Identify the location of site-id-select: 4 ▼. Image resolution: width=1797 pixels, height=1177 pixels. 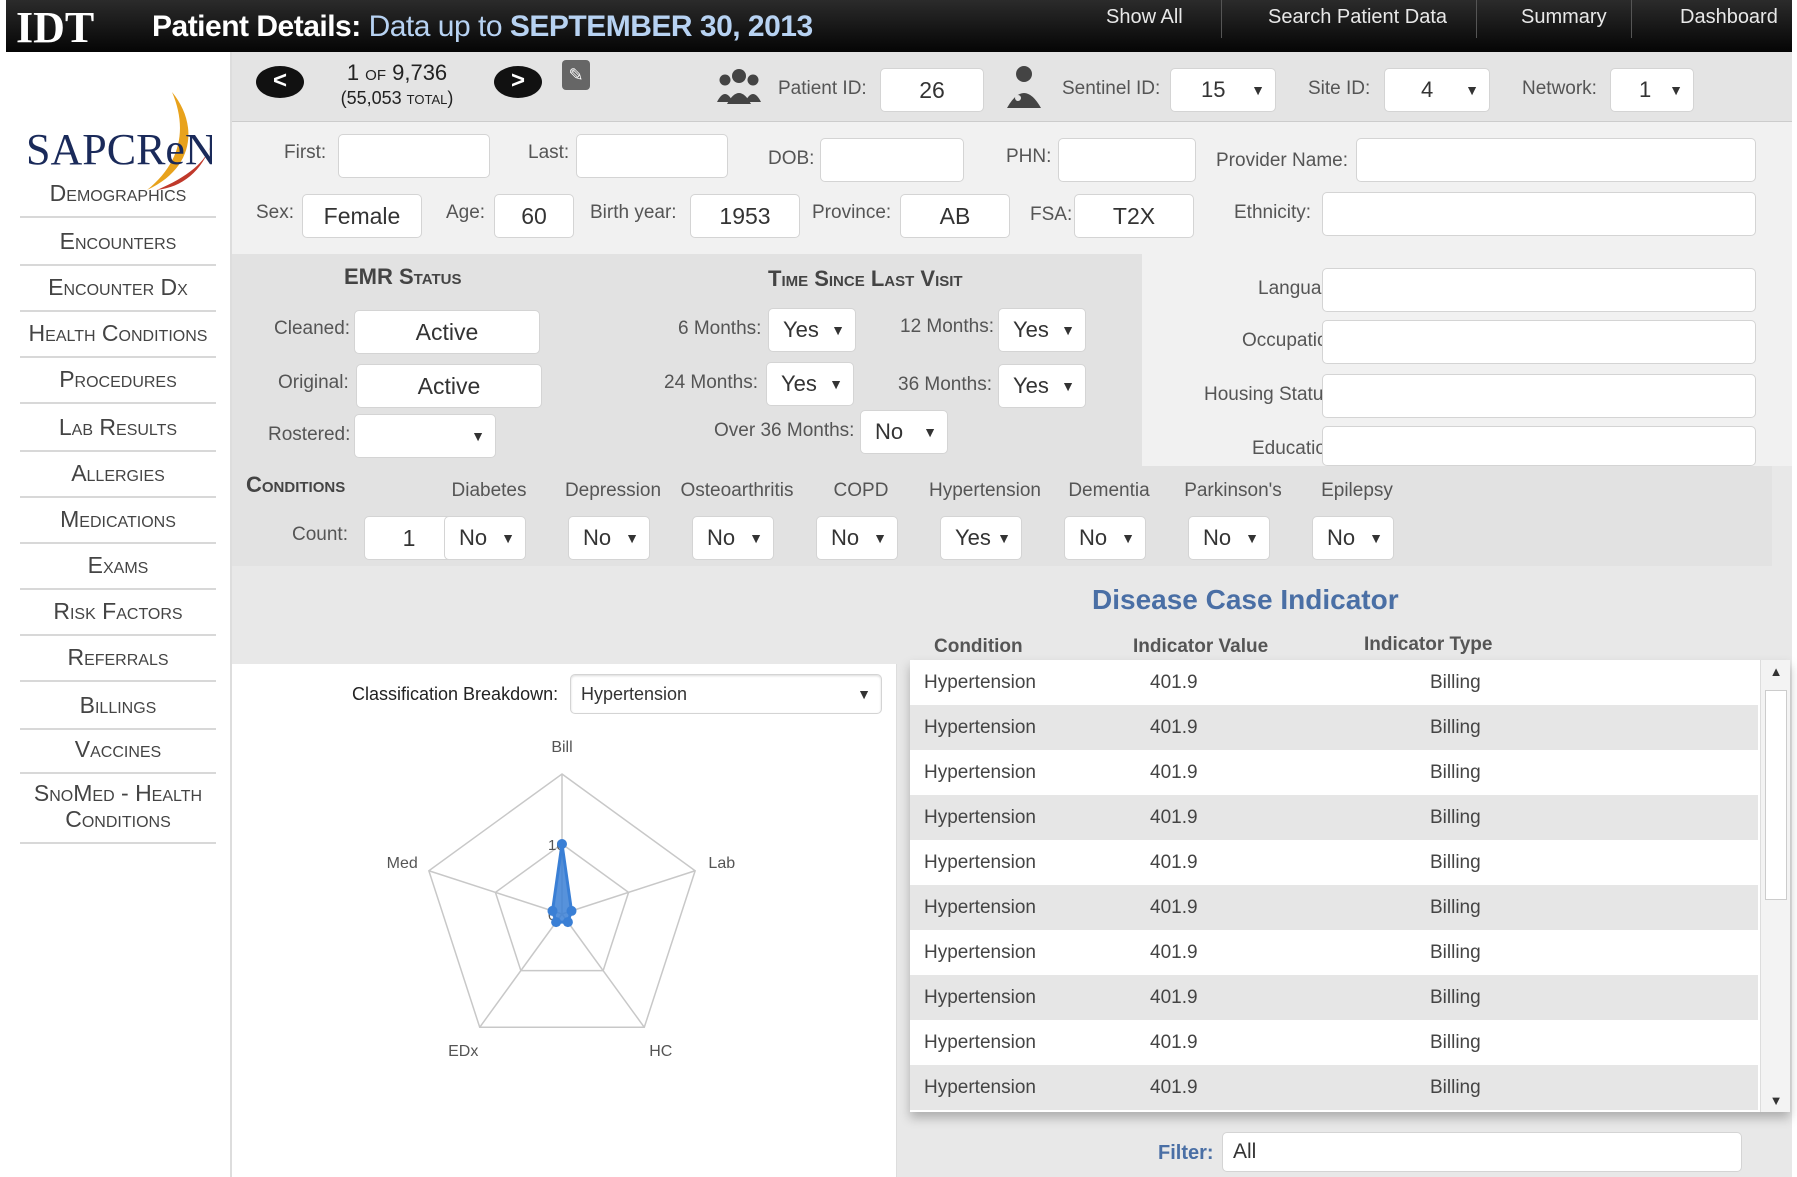
(1437, 90).